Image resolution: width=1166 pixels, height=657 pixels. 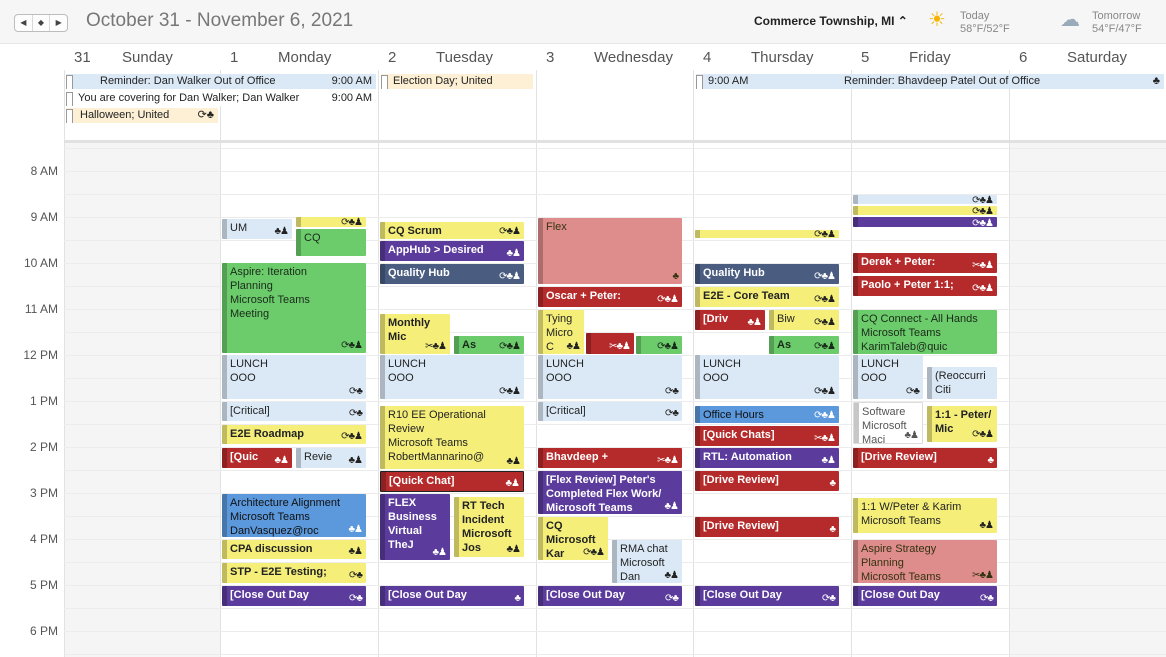 I want to click on event: 1:1 - Peter/ Mic ⟳♣♟, so click(x=962, y=424).